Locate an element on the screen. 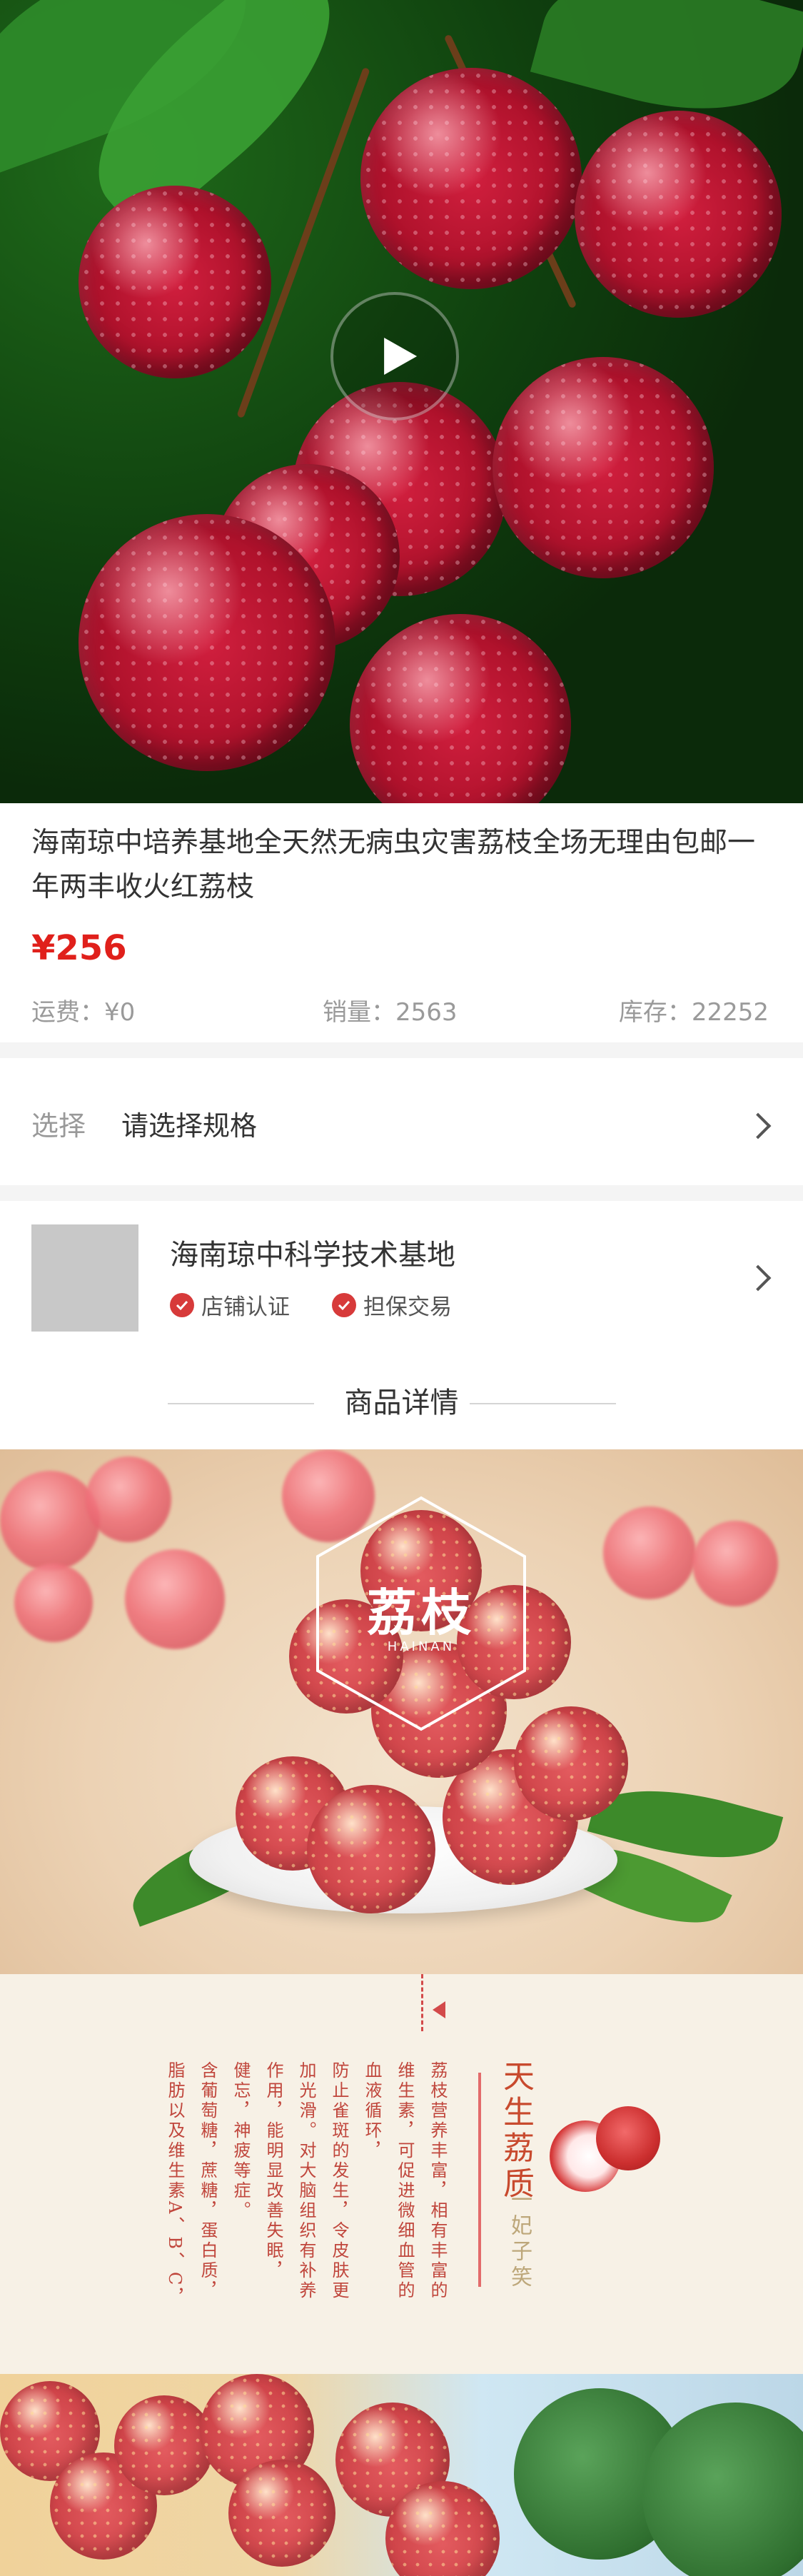  product-price: ¥256 is located at coordinates (79, 948).